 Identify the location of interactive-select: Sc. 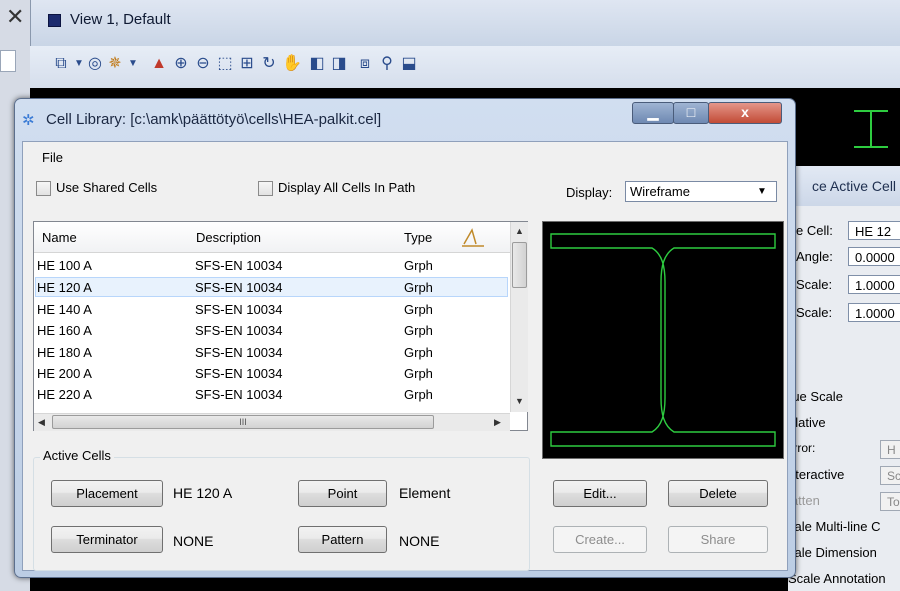
(890, 475).